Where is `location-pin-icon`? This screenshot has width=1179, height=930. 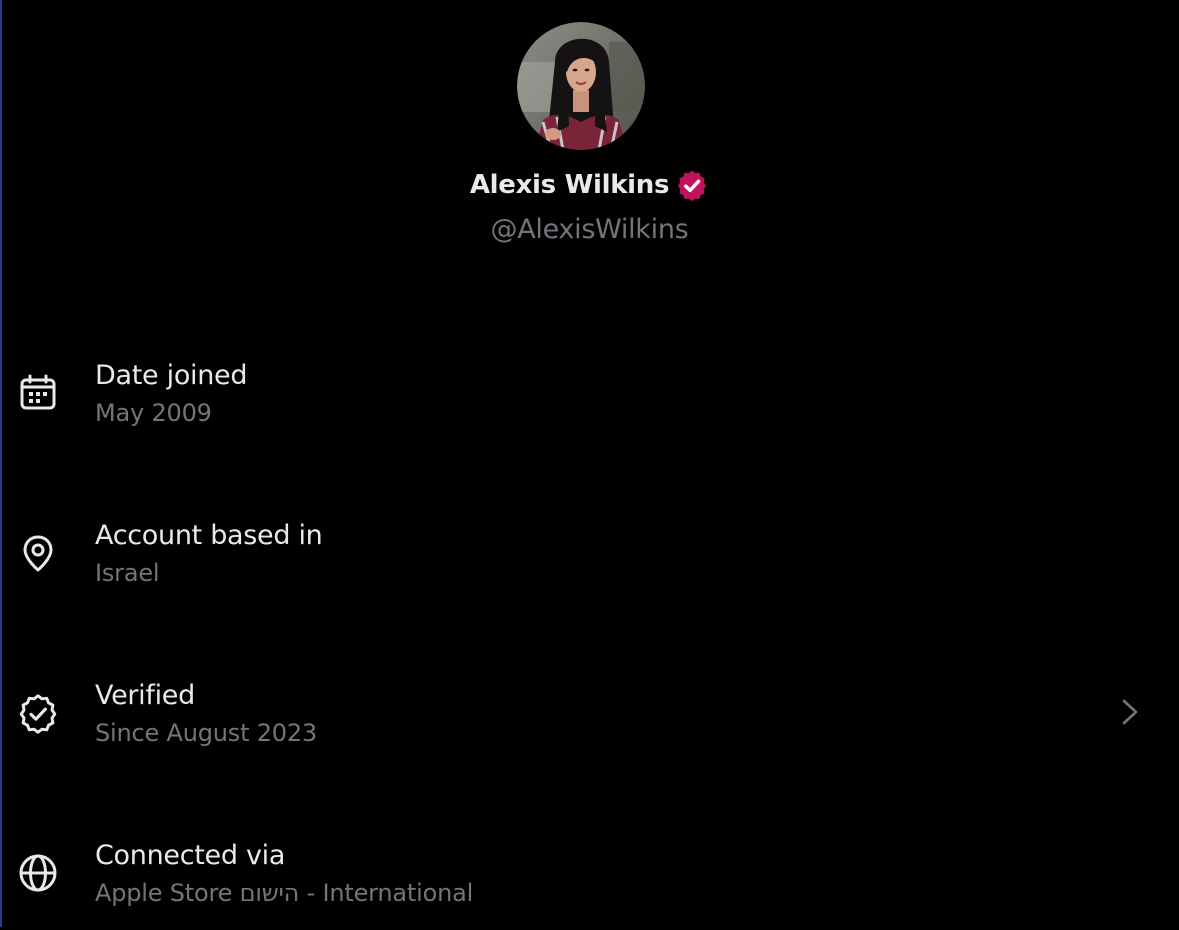 location-pin-icon is located at coordinates (38, 553).